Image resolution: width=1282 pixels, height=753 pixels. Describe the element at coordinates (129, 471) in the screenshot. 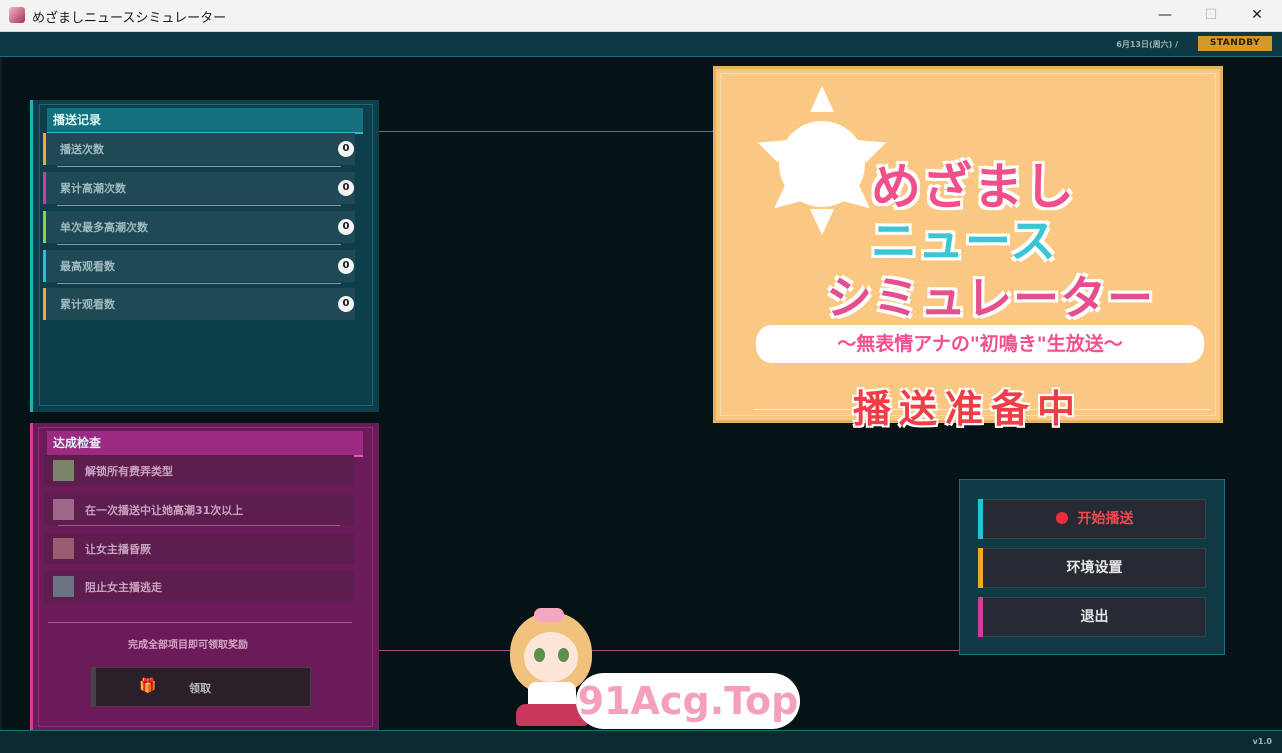

I see `achievement-label: 解锁所有费弄类型` at that location.